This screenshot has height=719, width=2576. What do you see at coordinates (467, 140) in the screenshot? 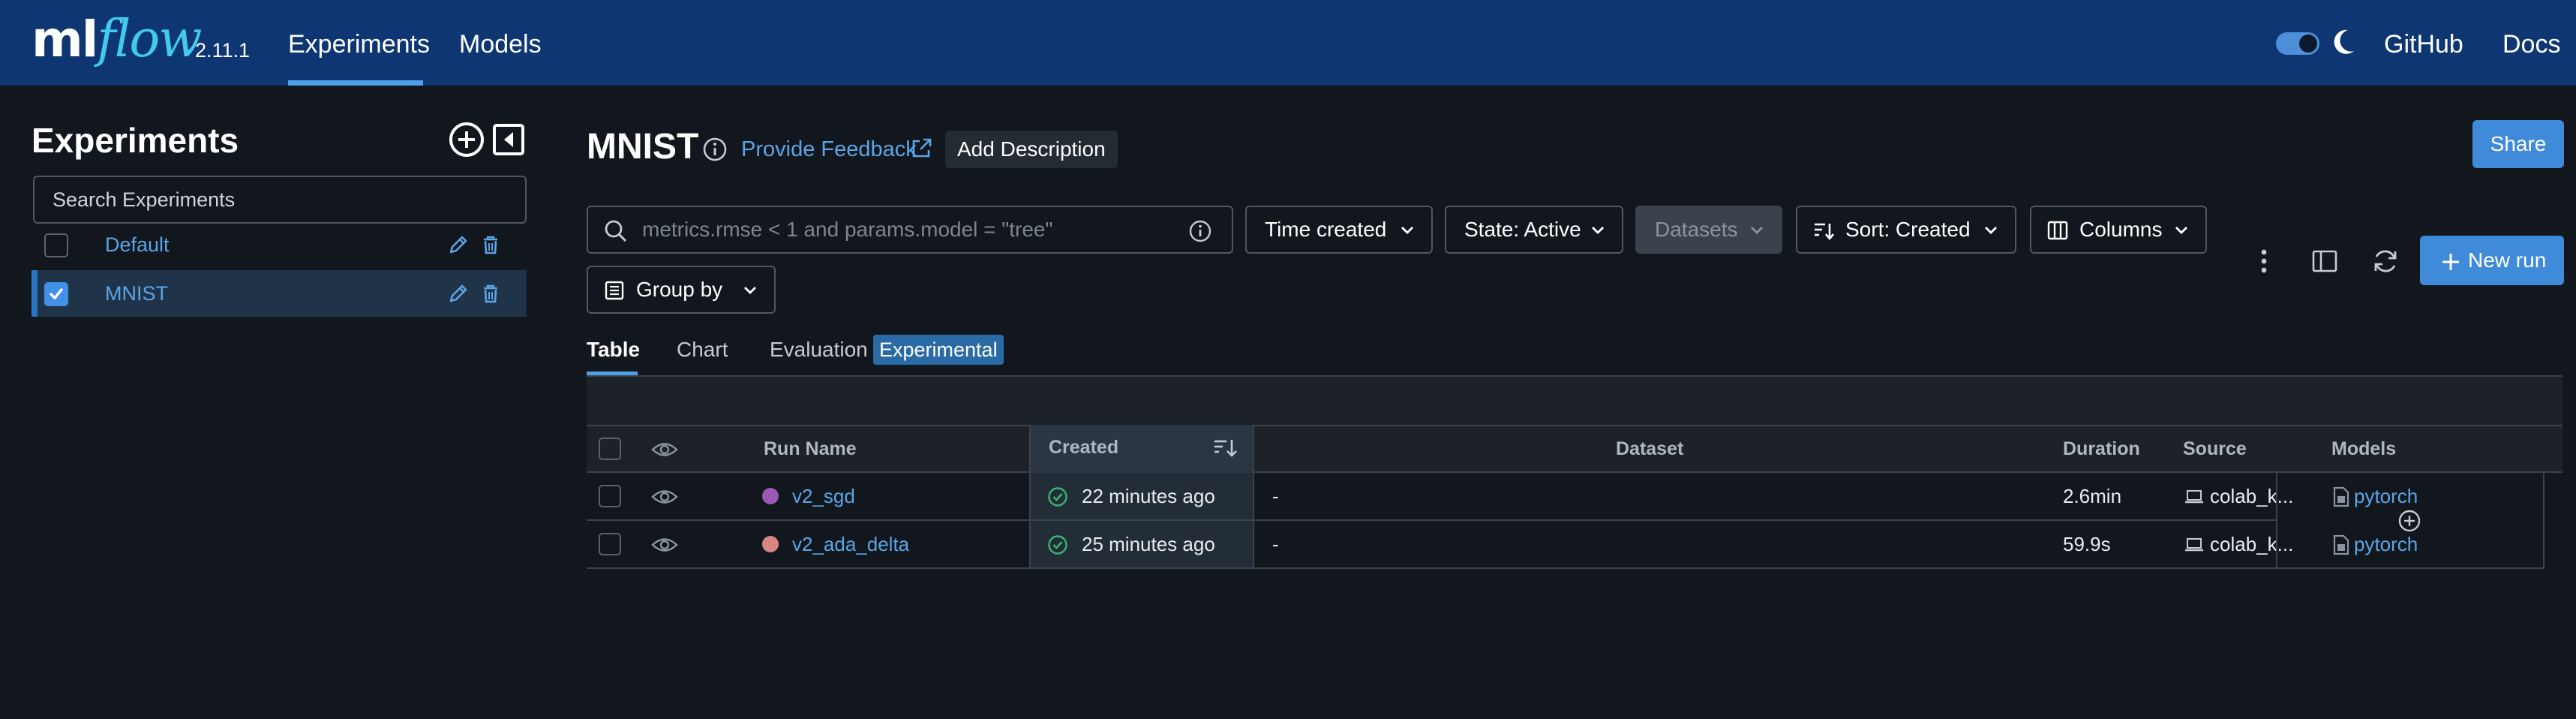
I see `add-experiment-icon` at bounding box center [467, 140].